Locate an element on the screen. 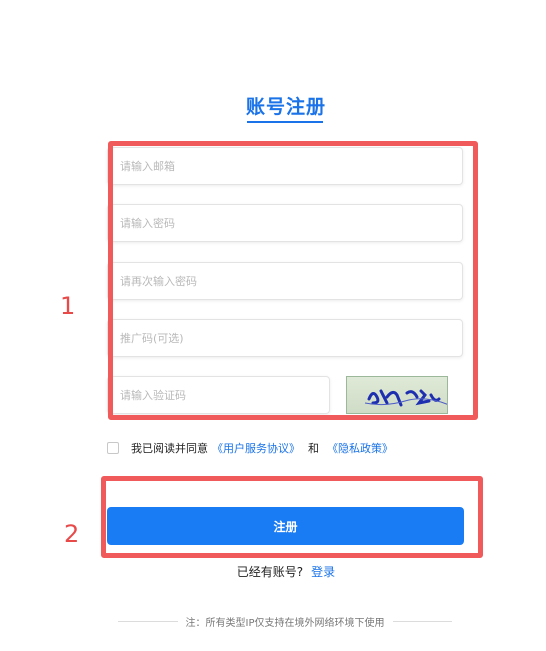 The width and height of the screenshot is (546, 651). login-prompt-row: 已经有账号? 登录 is located at coordinates (273, 571).